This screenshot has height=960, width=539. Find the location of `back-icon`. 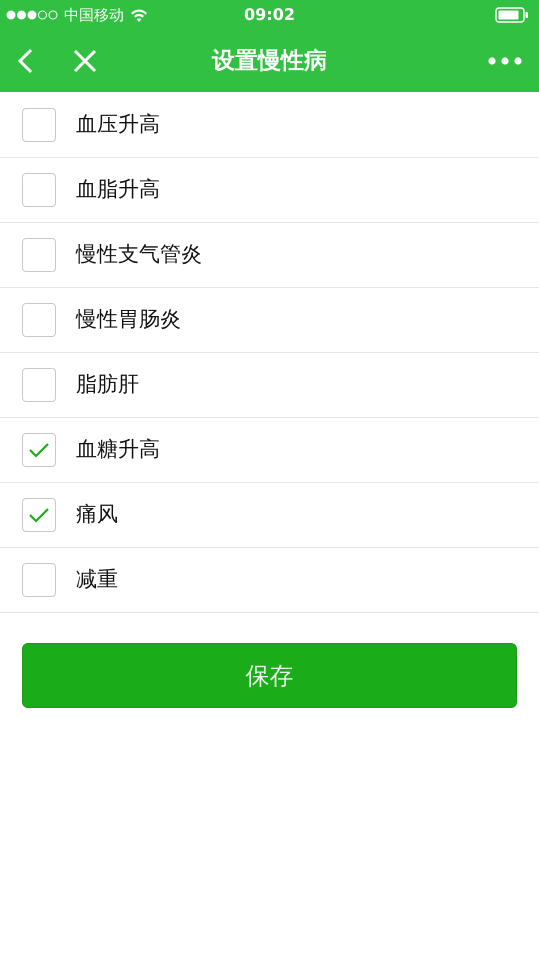

back-icon is located at coordinates (25, 61).